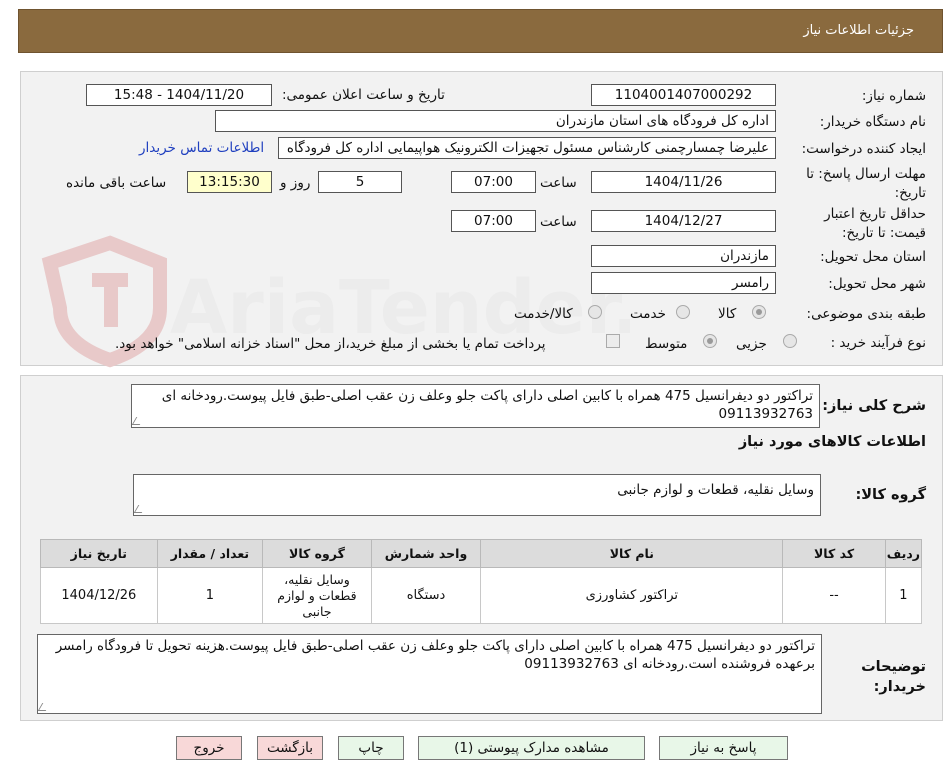 The width and height of the screenshot is (944, 781). Describe the element at coordinates (480, 31) in the screenshot. I see `page-header: جزئیات اطلاعات نیاز` at that location.